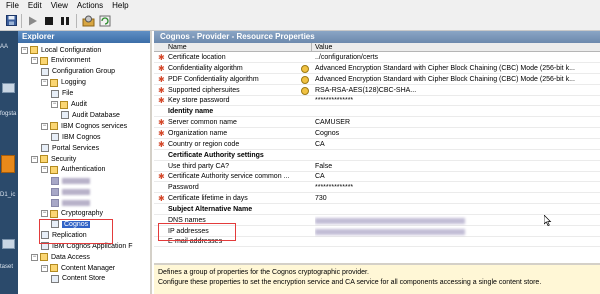 This screenshot has width=600, height=294. What do you see at coordinates (65, 20) in the screenshot?
I see `pause-icon` at bounding box center [65, 20].